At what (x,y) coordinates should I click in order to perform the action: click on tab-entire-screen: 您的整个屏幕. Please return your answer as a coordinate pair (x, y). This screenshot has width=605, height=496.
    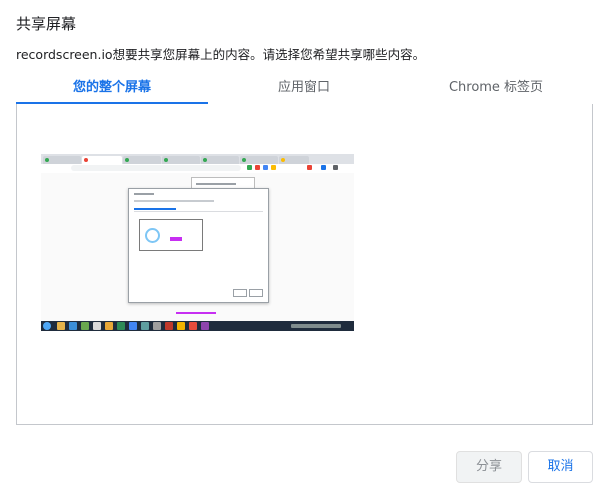
    Looking at the image, I should click on (112, 90).